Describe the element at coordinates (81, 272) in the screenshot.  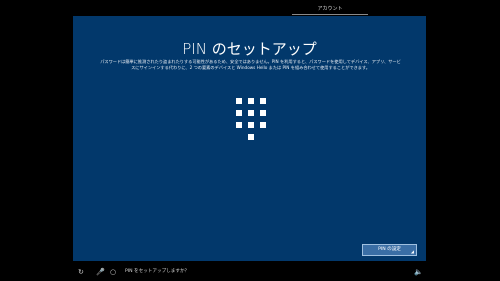
I see `accessibility-icon: ↻` at that location.